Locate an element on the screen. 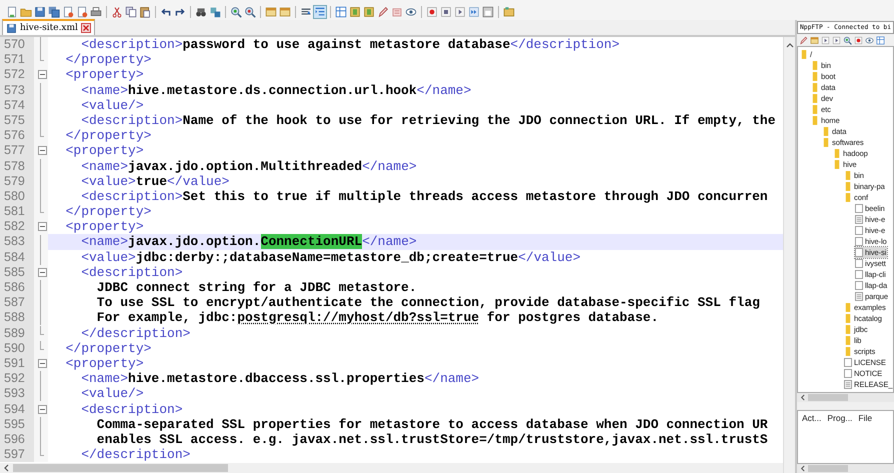 Image resolution: width=894 pixels, height=473 pixels. fast-forward-icon is located at coordinates (474, 12).